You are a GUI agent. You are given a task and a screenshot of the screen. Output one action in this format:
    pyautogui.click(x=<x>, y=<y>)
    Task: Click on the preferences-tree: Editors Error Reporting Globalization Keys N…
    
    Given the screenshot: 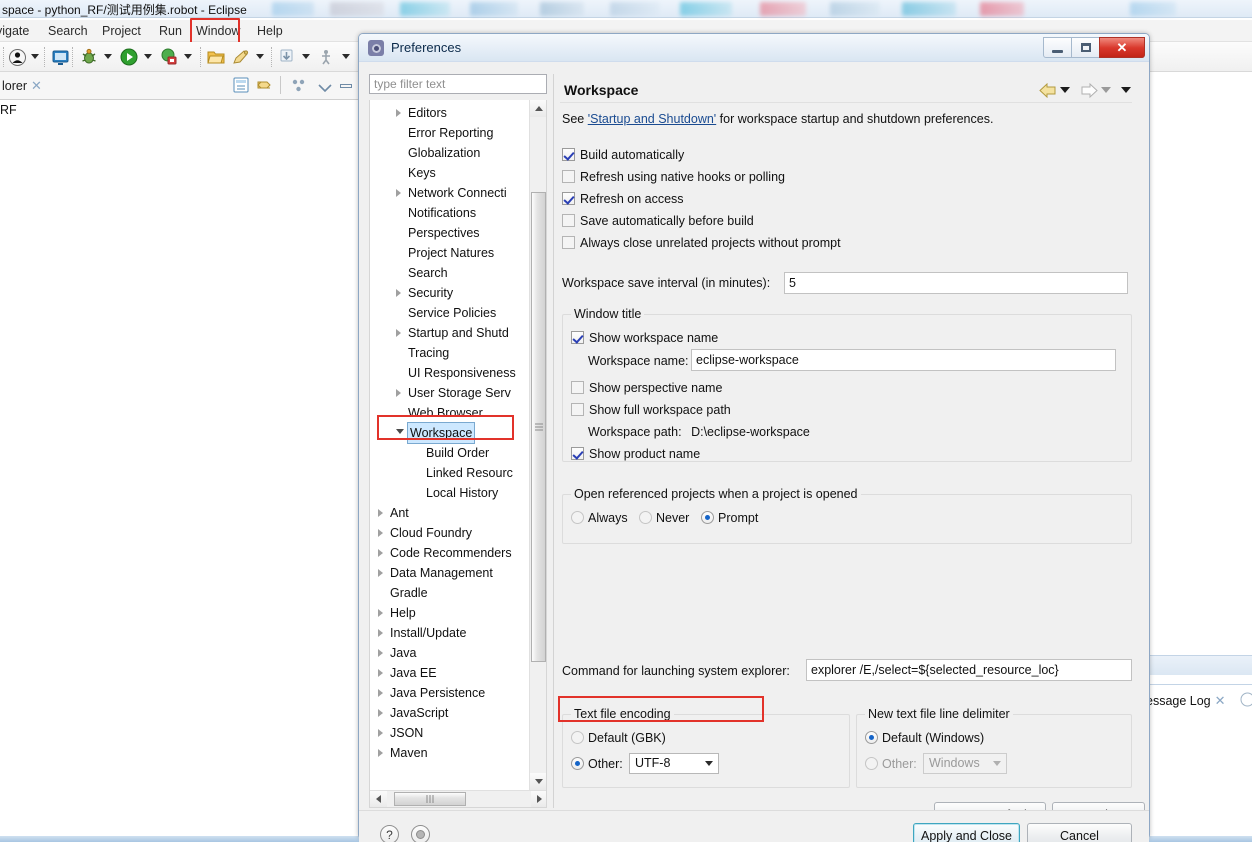 What is the action you would take?
    pyautogui.click(x=458, y=454)
    